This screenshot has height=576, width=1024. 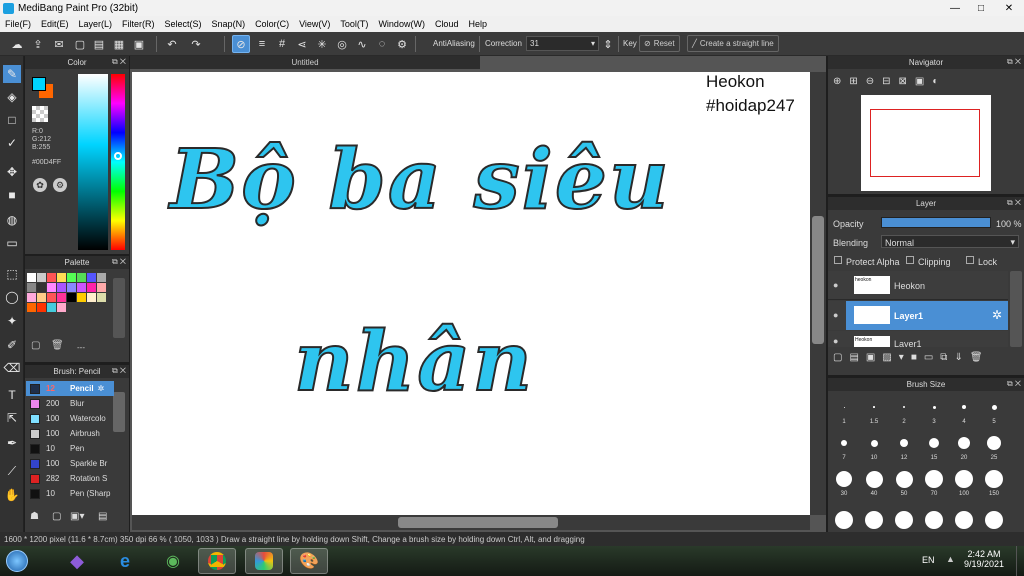 I want to click on brush-settings-icon: ✲, so click(x=101, y=388).